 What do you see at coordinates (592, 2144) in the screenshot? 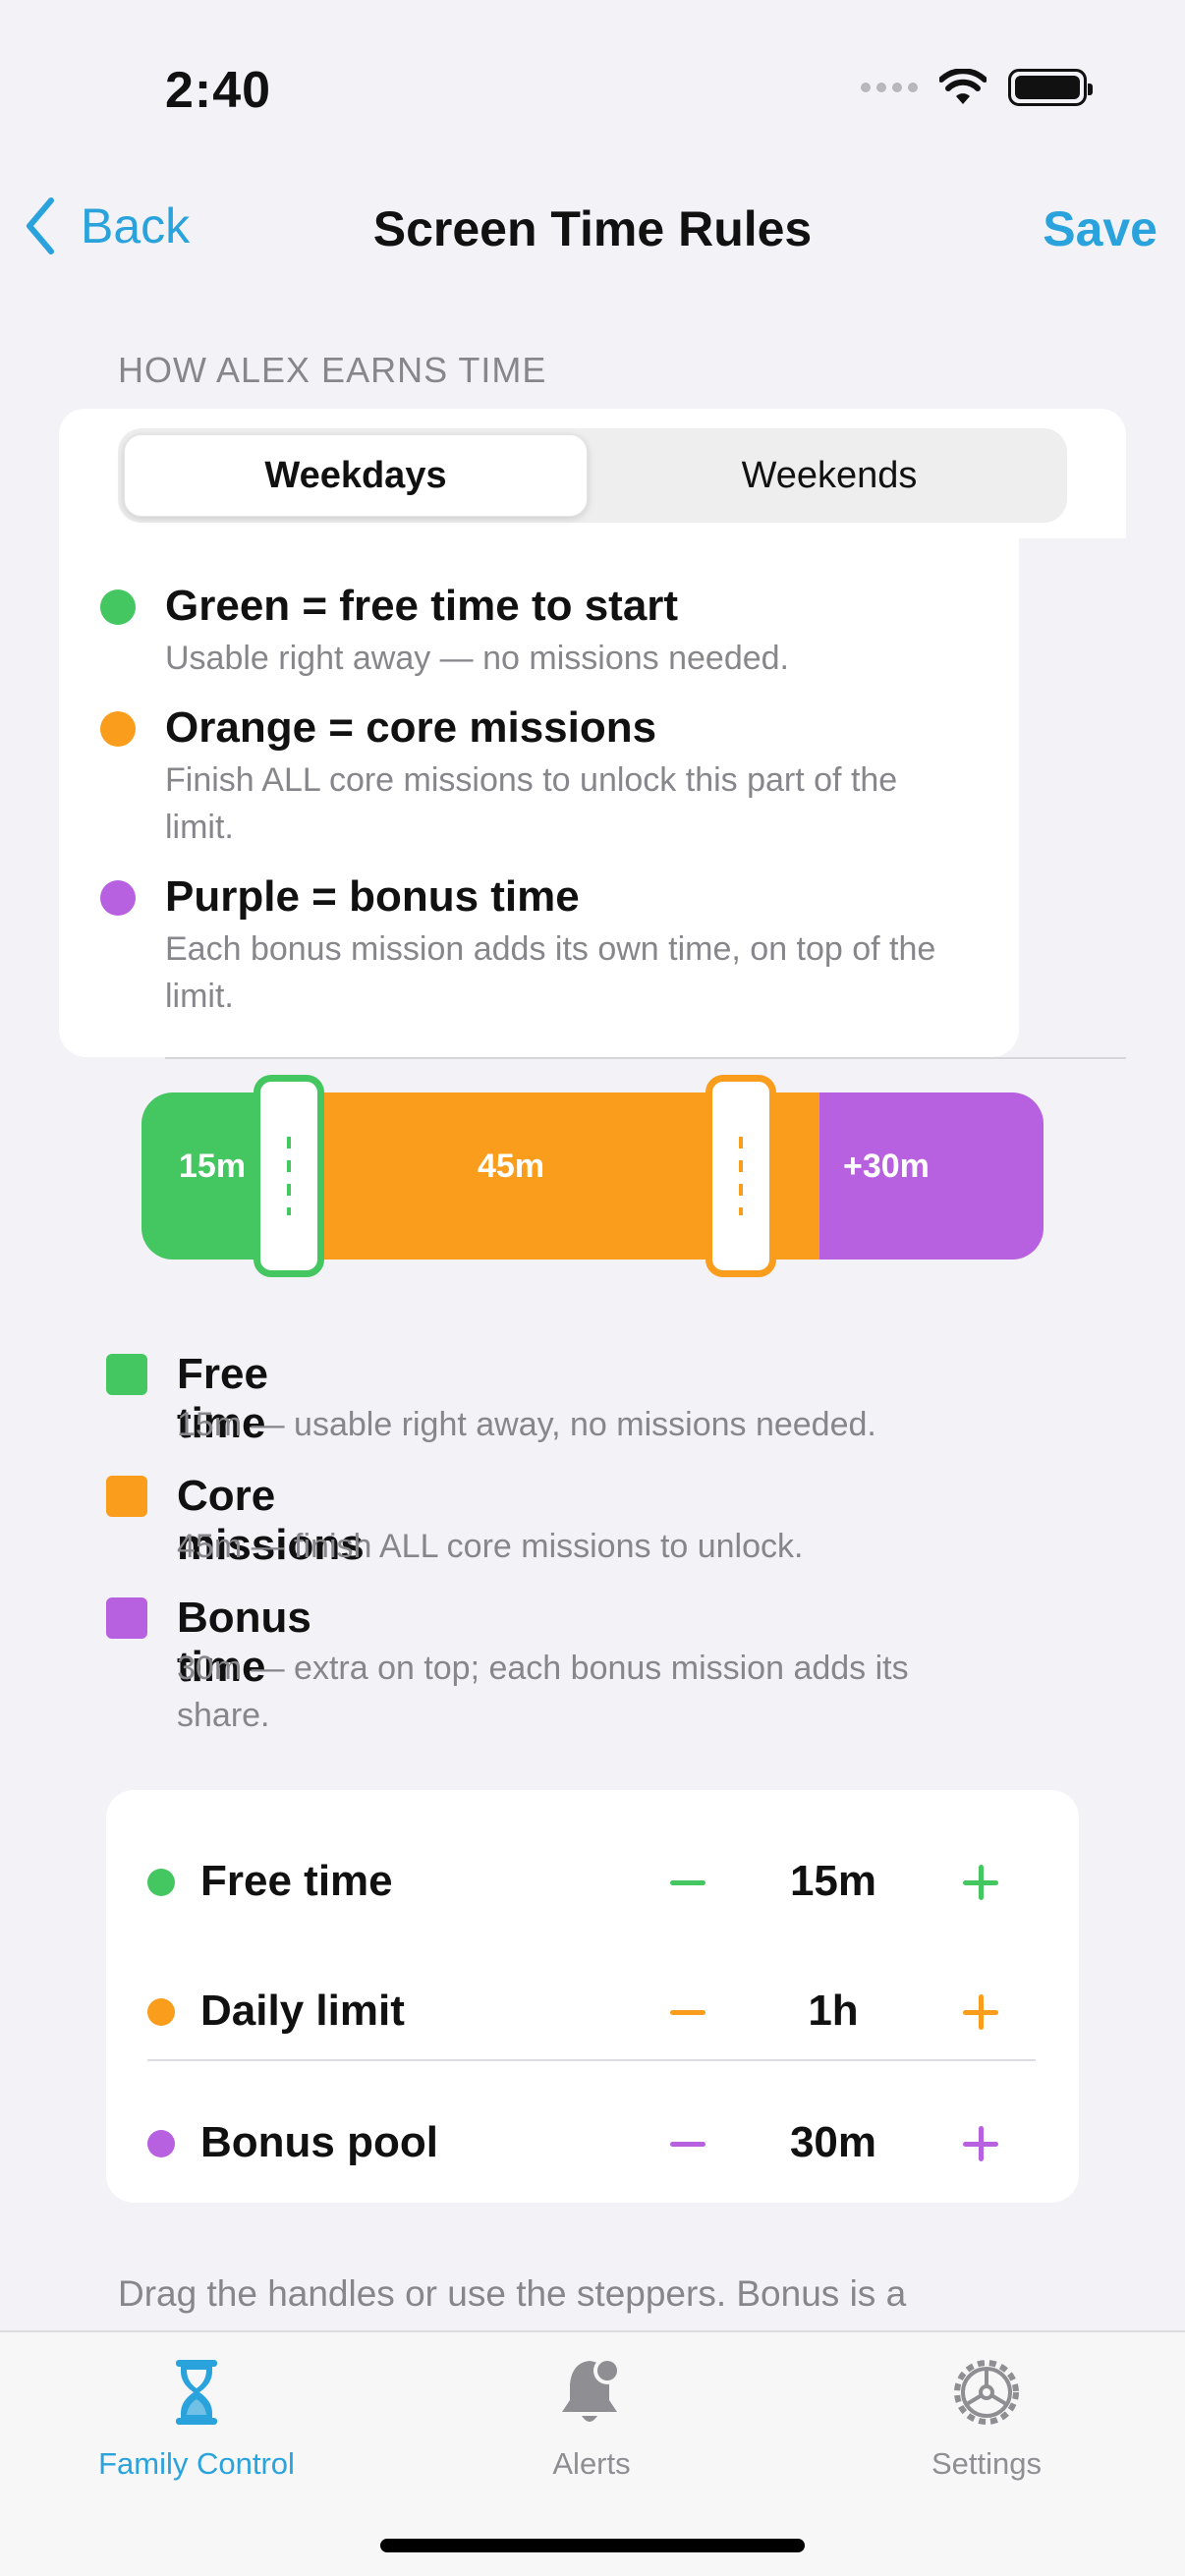
I see `stepper-row-bonus-pool: Bonus pool 30m` at bounding box center [592, 2144].